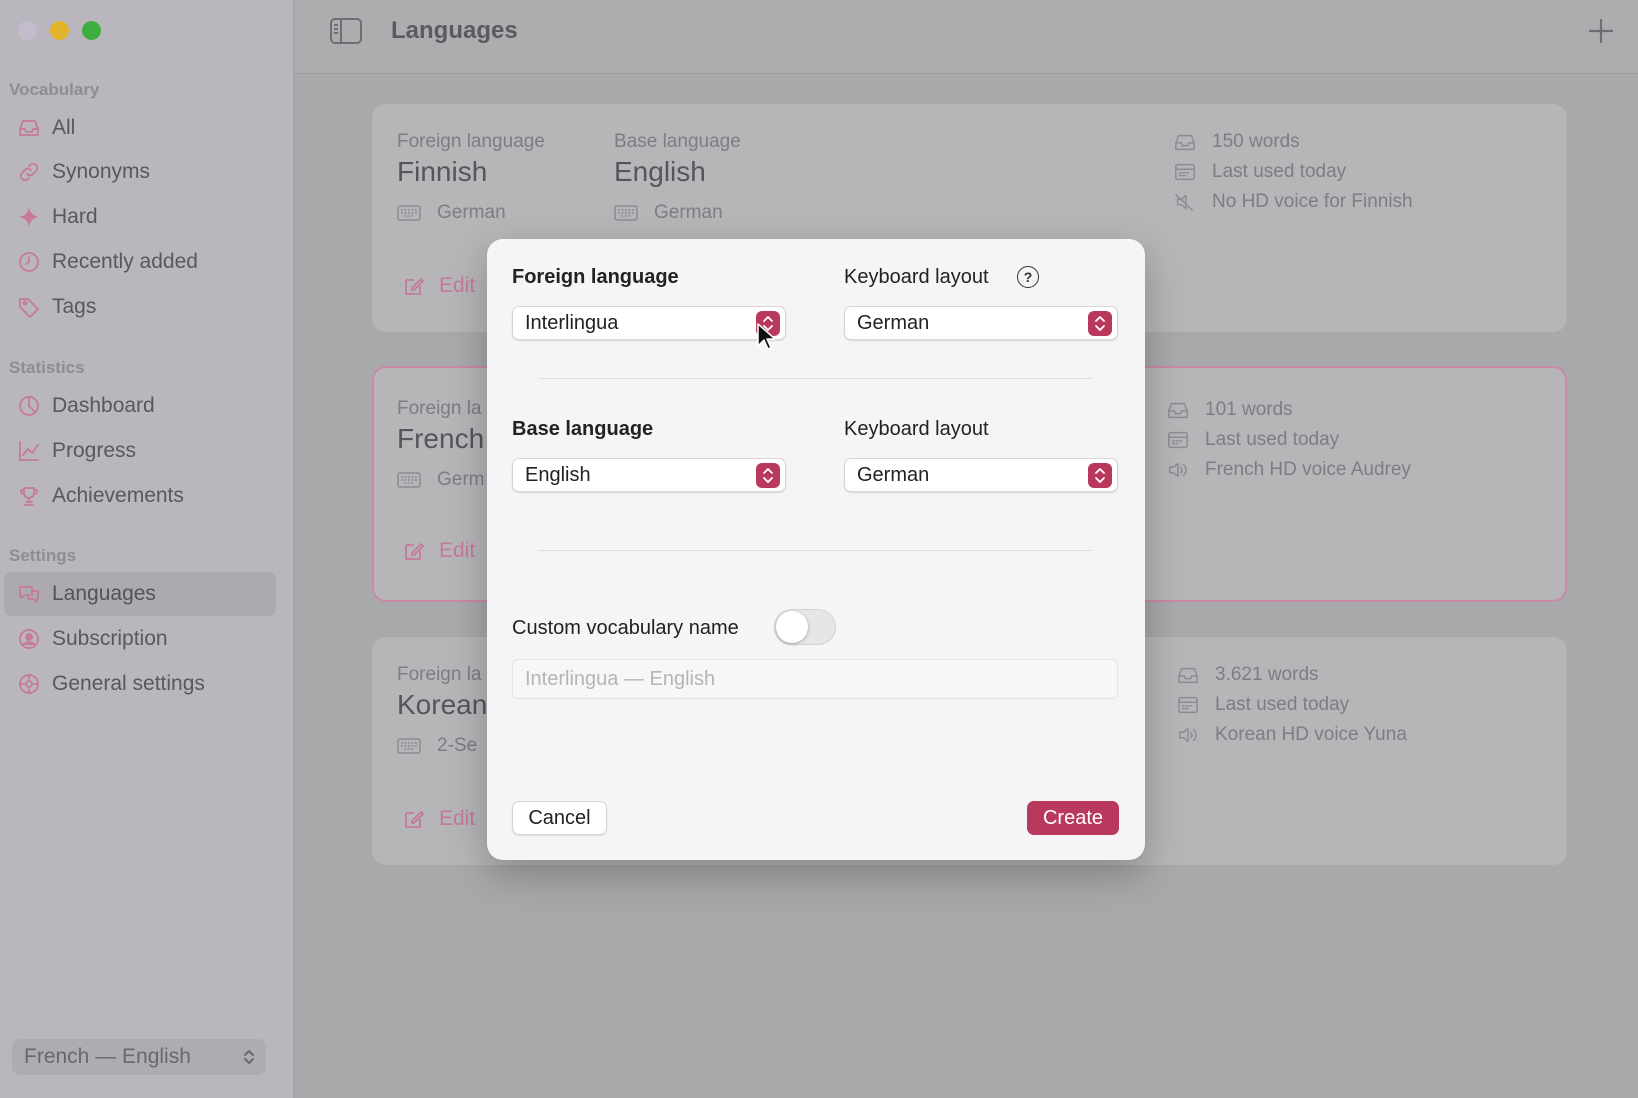 The height and width of the screenshot is (1098, 1638). I want to click on foreign-language-name: Korean, so click(442, 704).